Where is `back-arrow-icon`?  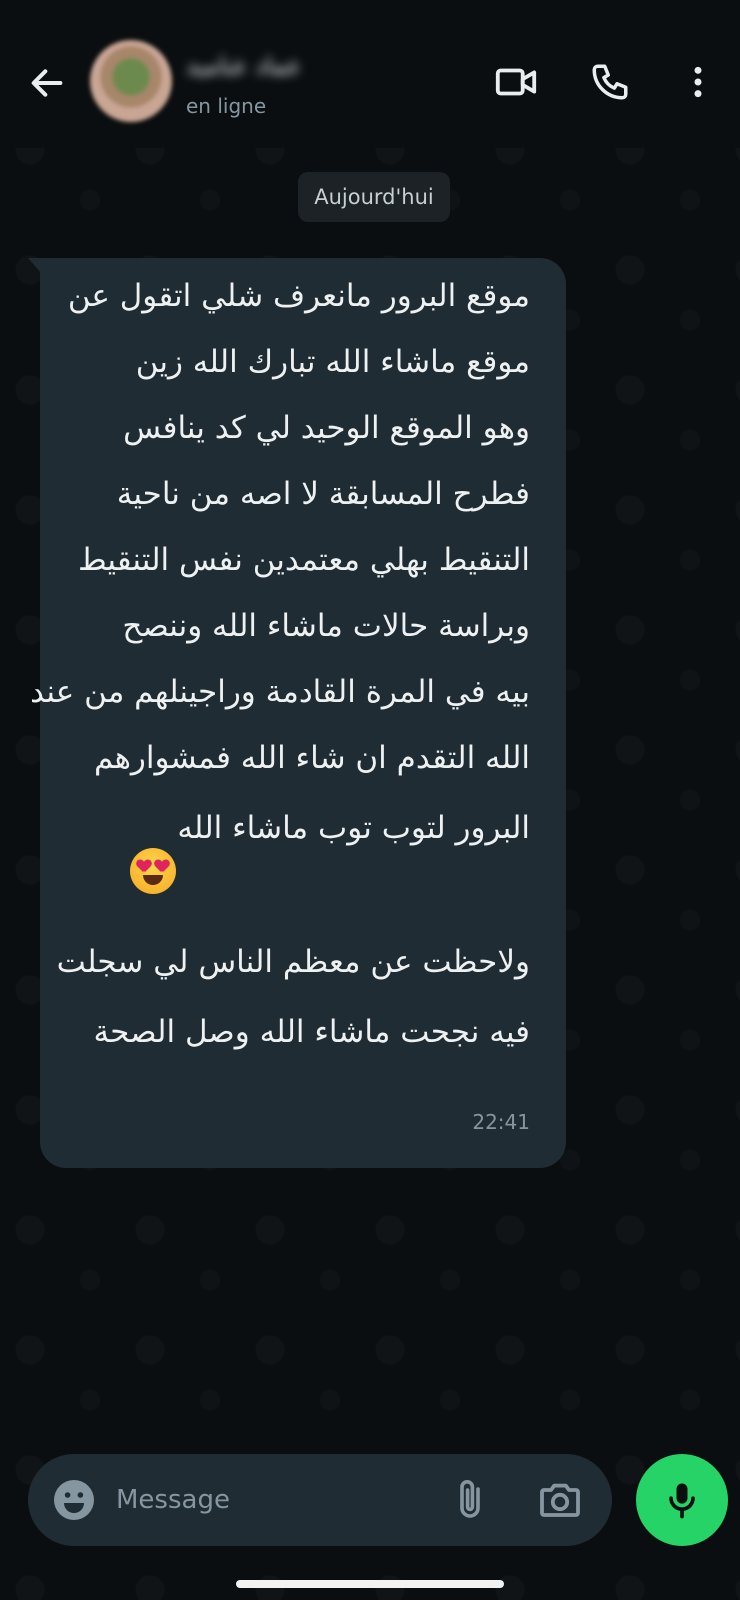 back-arrow-icon is located at coordinates (47, 83).